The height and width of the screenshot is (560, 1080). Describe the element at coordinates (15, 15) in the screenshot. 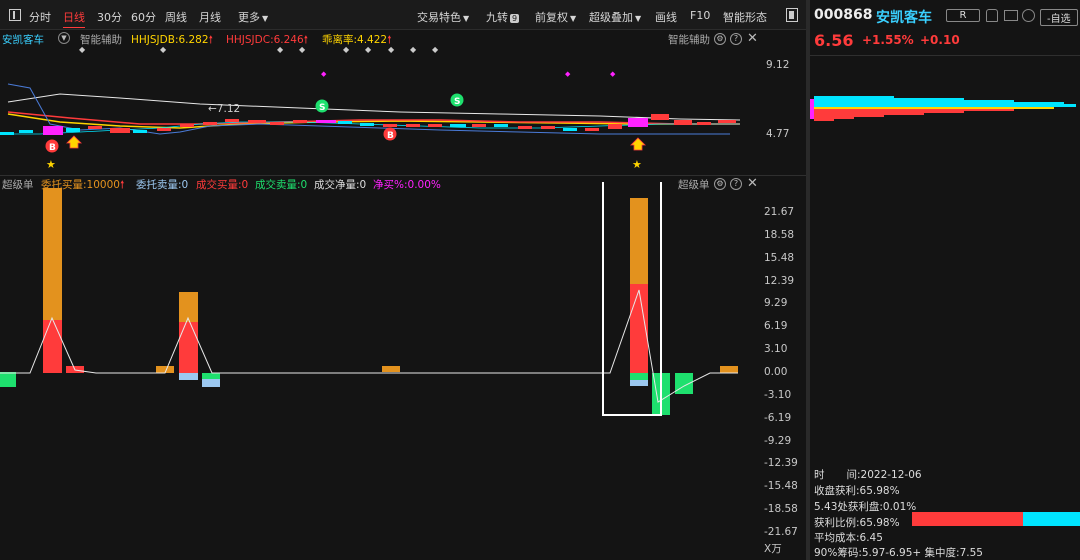

I see `sidebar-toggle-icon` at that location.